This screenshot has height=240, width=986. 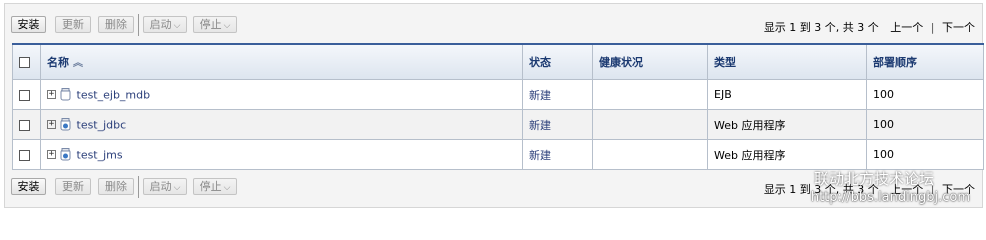 I want to click on deployment-name-link: test_ejb_mdb, so click(x=114, y=94).